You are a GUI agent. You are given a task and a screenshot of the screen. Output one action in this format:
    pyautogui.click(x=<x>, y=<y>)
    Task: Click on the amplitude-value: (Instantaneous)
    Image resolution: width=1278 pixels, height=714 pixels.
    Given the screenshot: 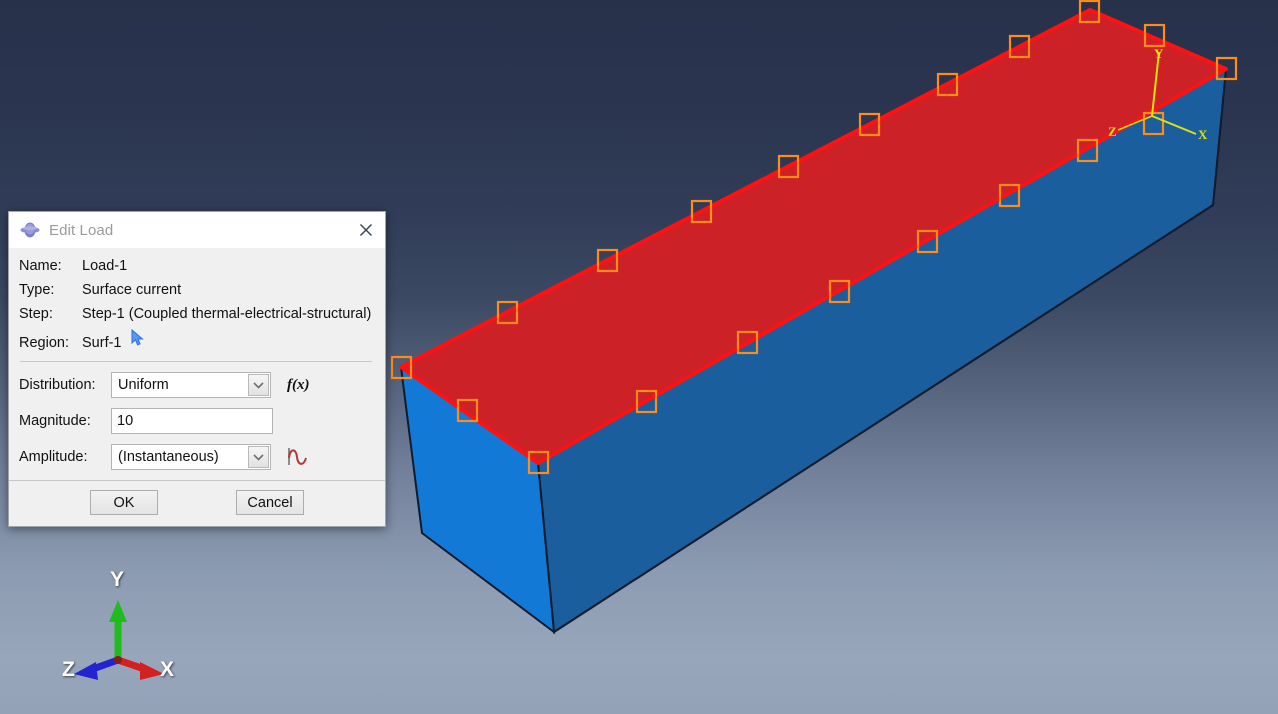 What is the action you would take?
    pyautogui.click(x=168, y=457)
    